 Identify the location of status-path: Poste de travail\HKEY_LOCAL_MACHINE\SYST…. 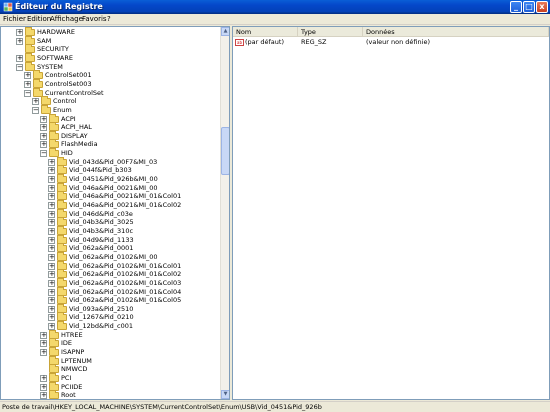
(162, 407).